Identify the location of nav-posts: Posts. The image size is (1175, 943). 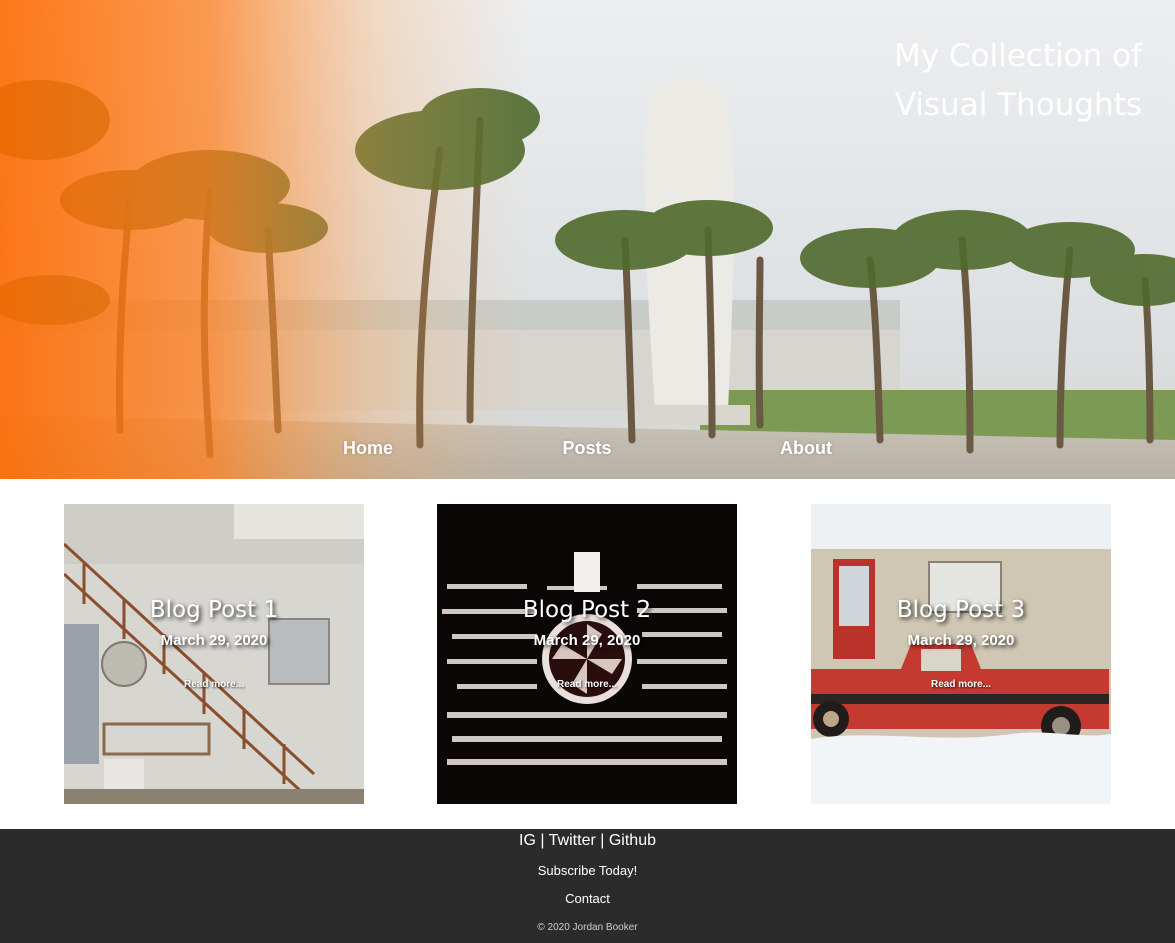
(586, 448).